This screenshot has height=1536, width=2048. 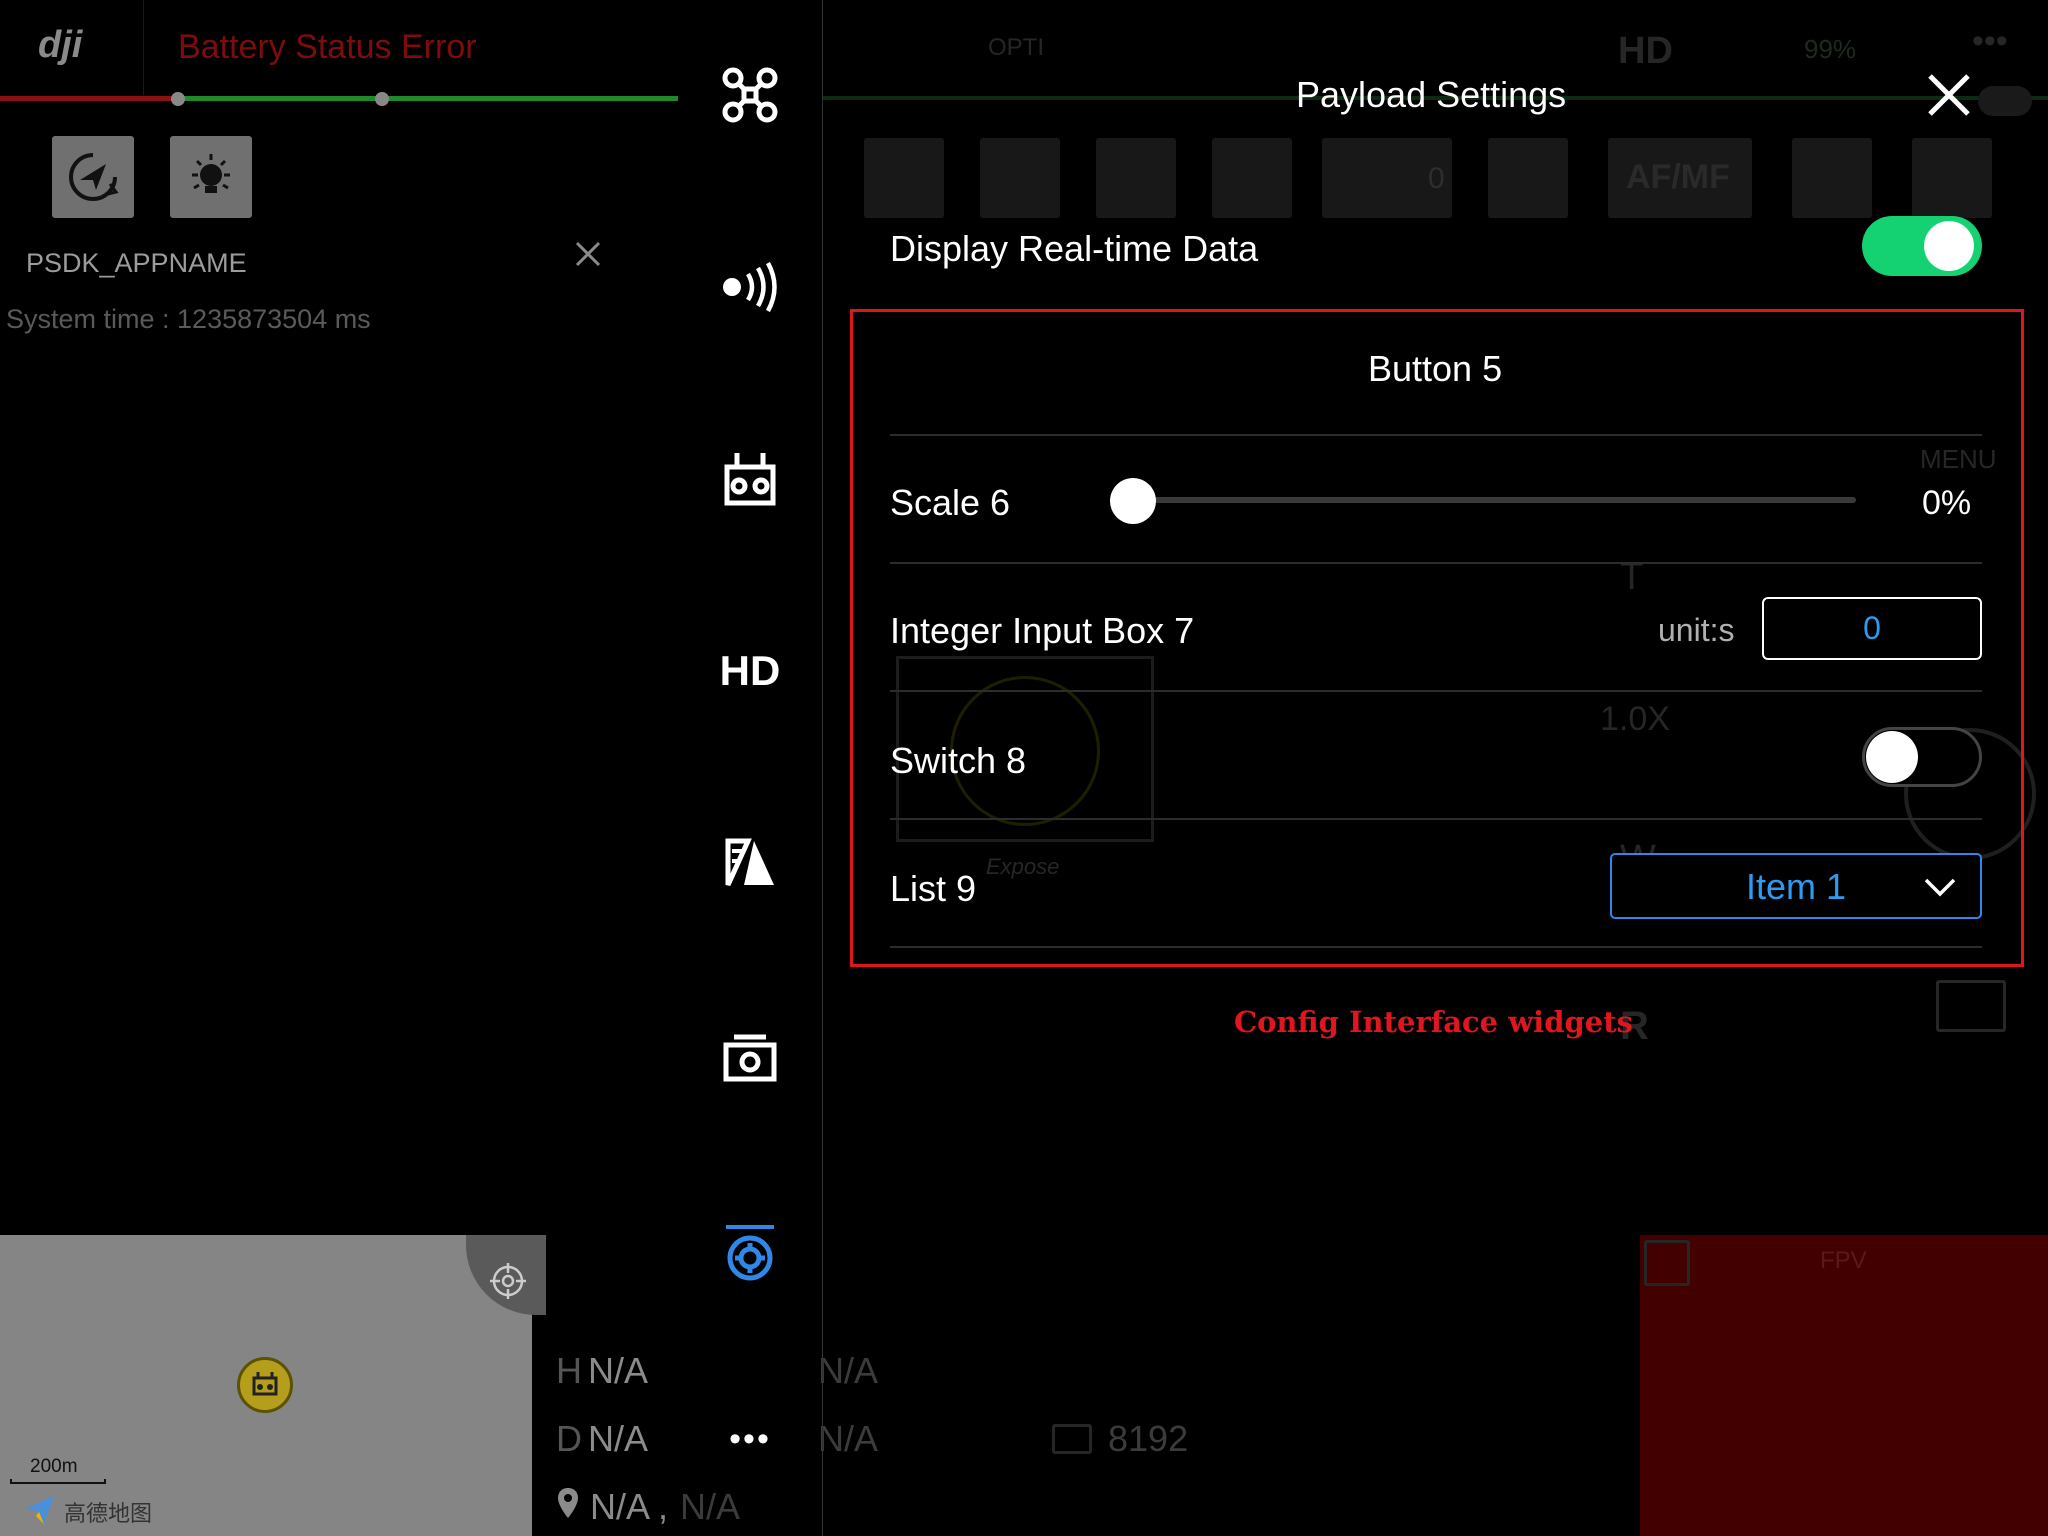 I want to click on scale-6-slider-track, so click(x=1494, y=500).